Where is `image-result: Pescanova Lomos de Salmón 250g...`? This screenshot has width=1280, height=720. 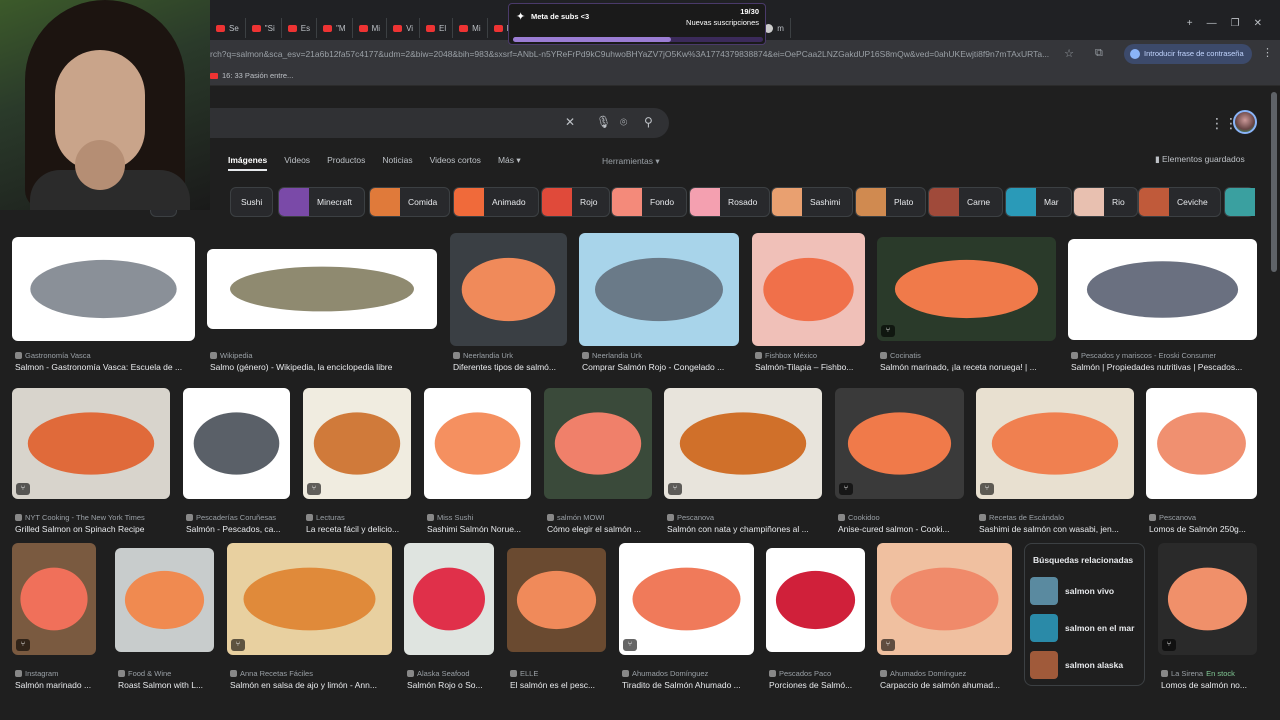
image-result: Pescanova Lomos de Salmón 250g... is located at coordinates (1201, 463).